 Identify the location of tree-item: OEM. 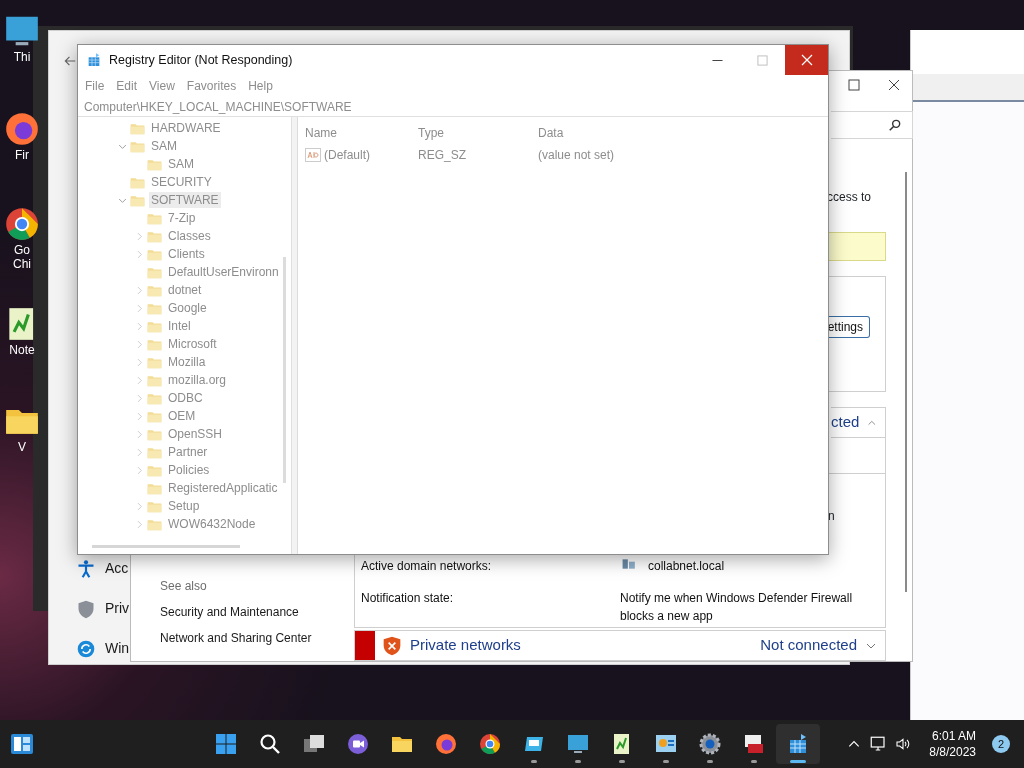
(182, 416).